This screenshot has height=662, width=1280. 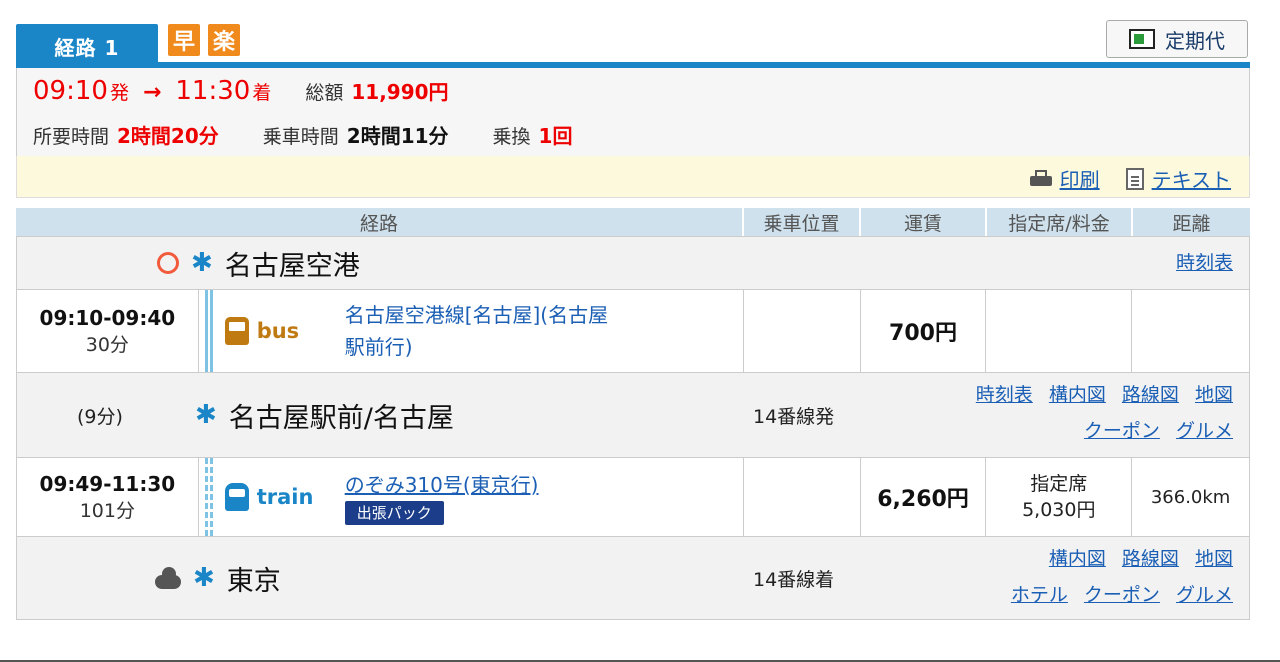 I want to click on cloud-icon, so click(x=168, y=578).